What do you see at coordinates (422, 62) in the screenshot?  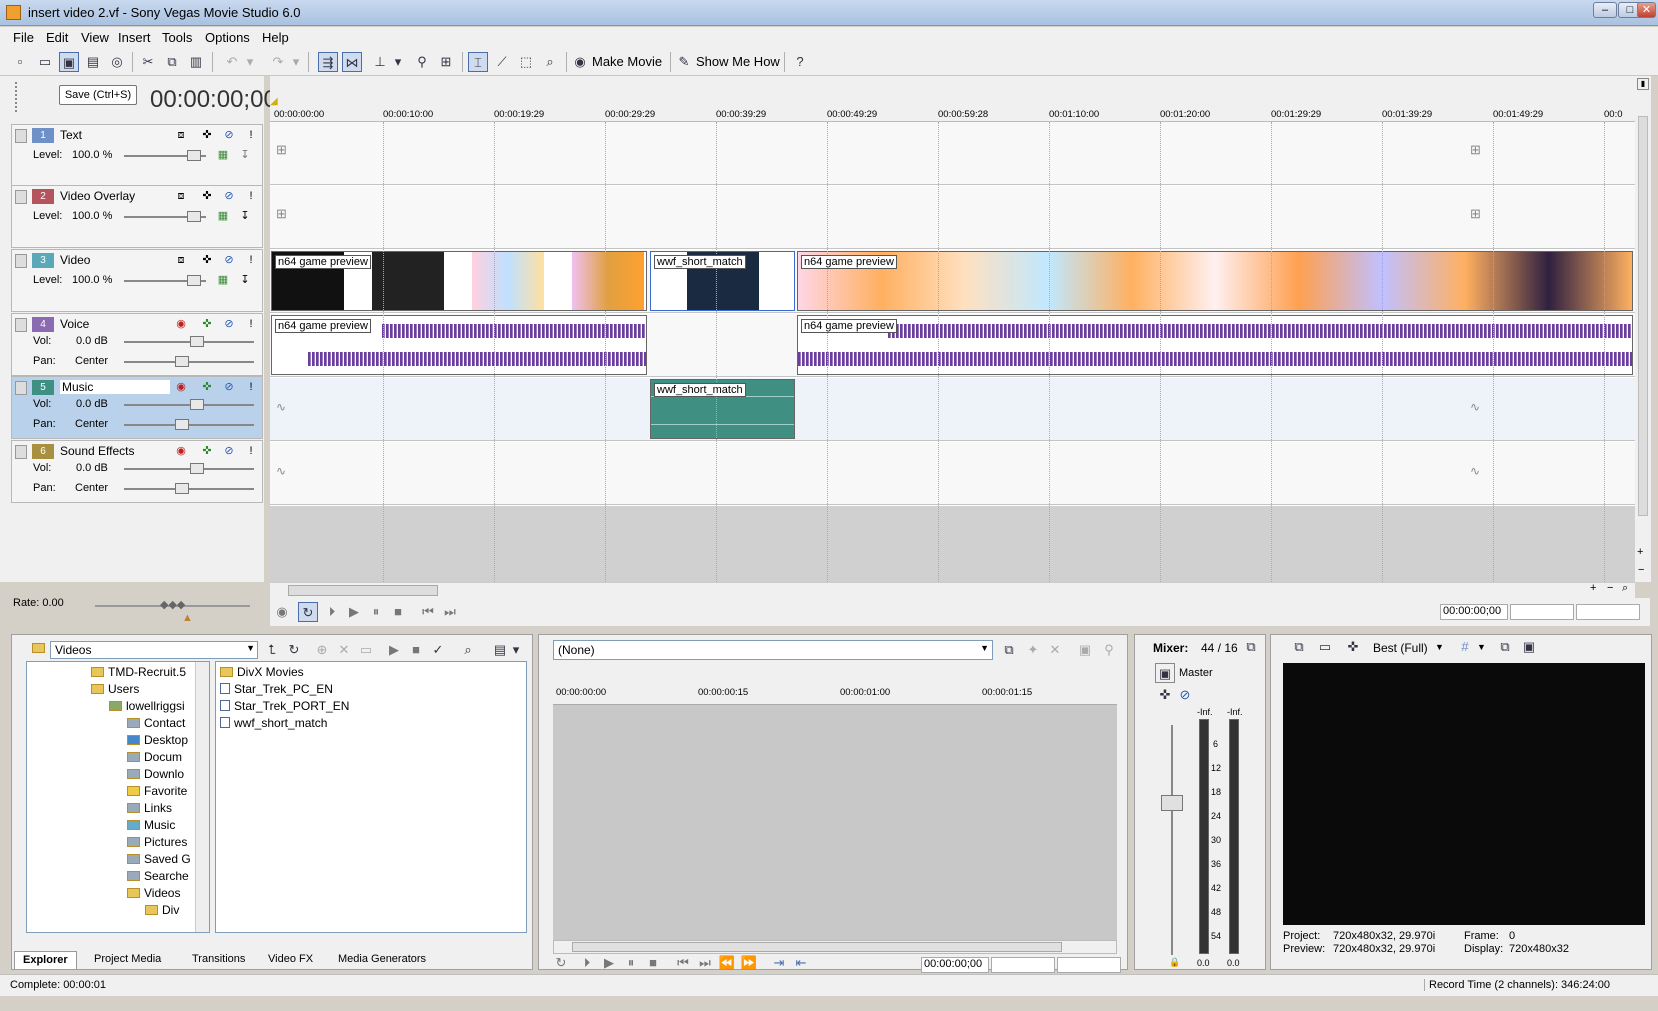 I see `lock-envelopes-icon: ⚲` at bounding box center [422, 62].